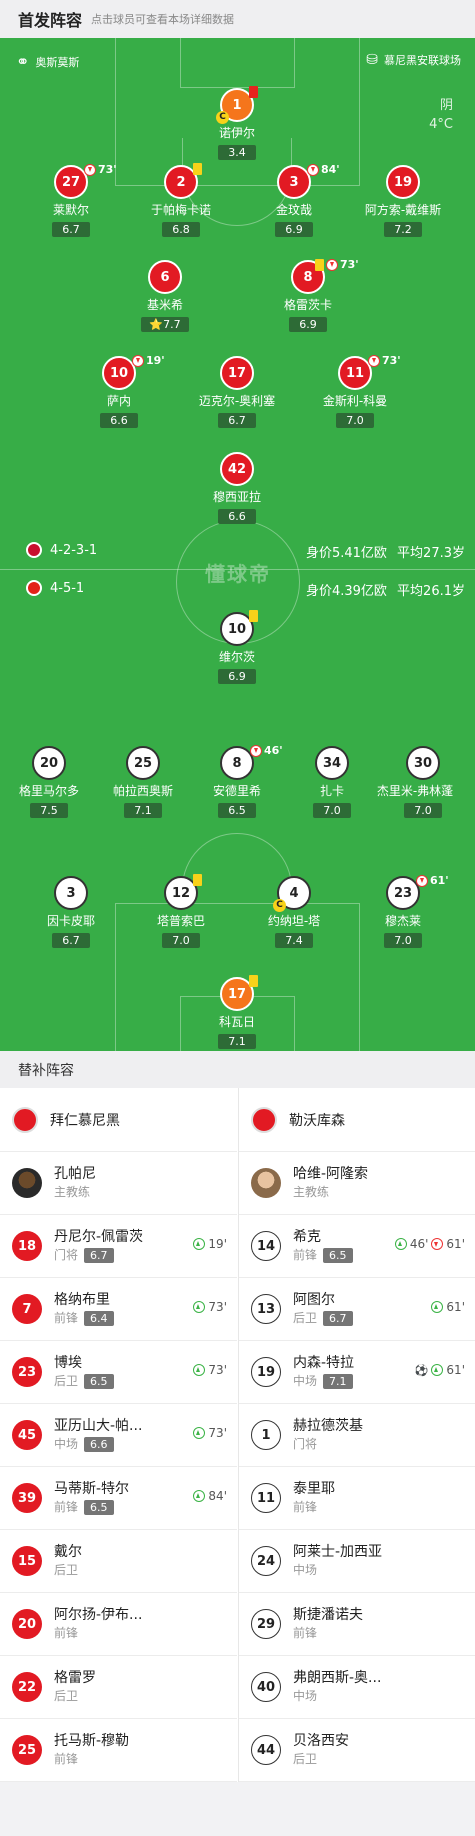  Describe the element at coordinates (181, 200) in the screenshot. I see `player-bayern-2: 2 于帕梅卡诺 6.8` at that location.